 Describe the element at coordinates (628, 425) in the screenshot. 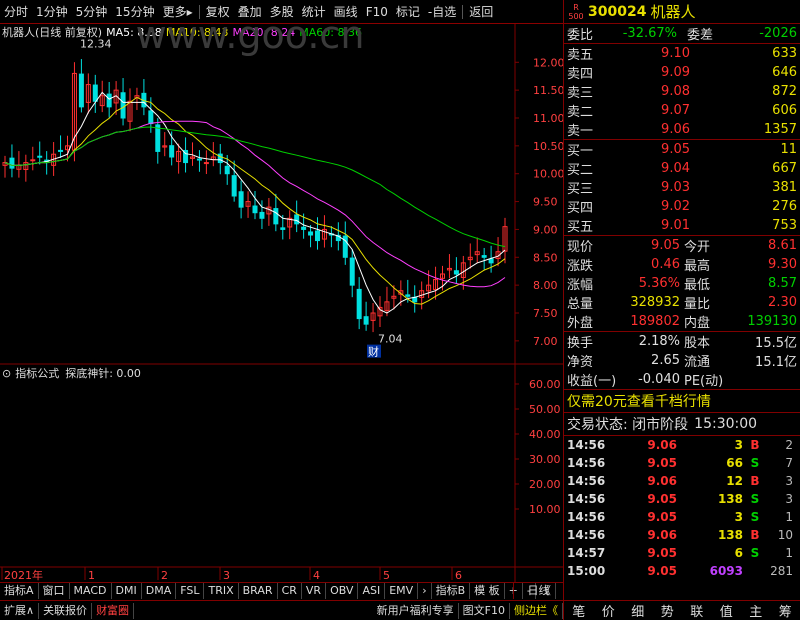

I see `status-label: 交易状态: 闭市阶段` at that location.